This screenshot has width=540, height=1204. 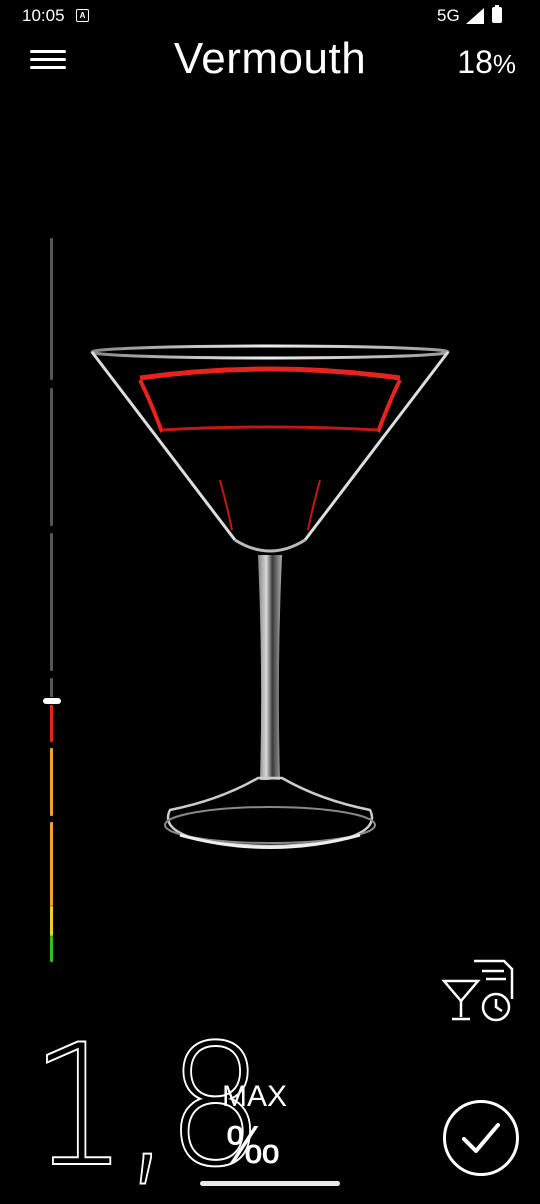 What do you see at coordinates (253, 1145) in the screenshot?
I see `permille-unit: ‰` at bounding box center [253, 1145].